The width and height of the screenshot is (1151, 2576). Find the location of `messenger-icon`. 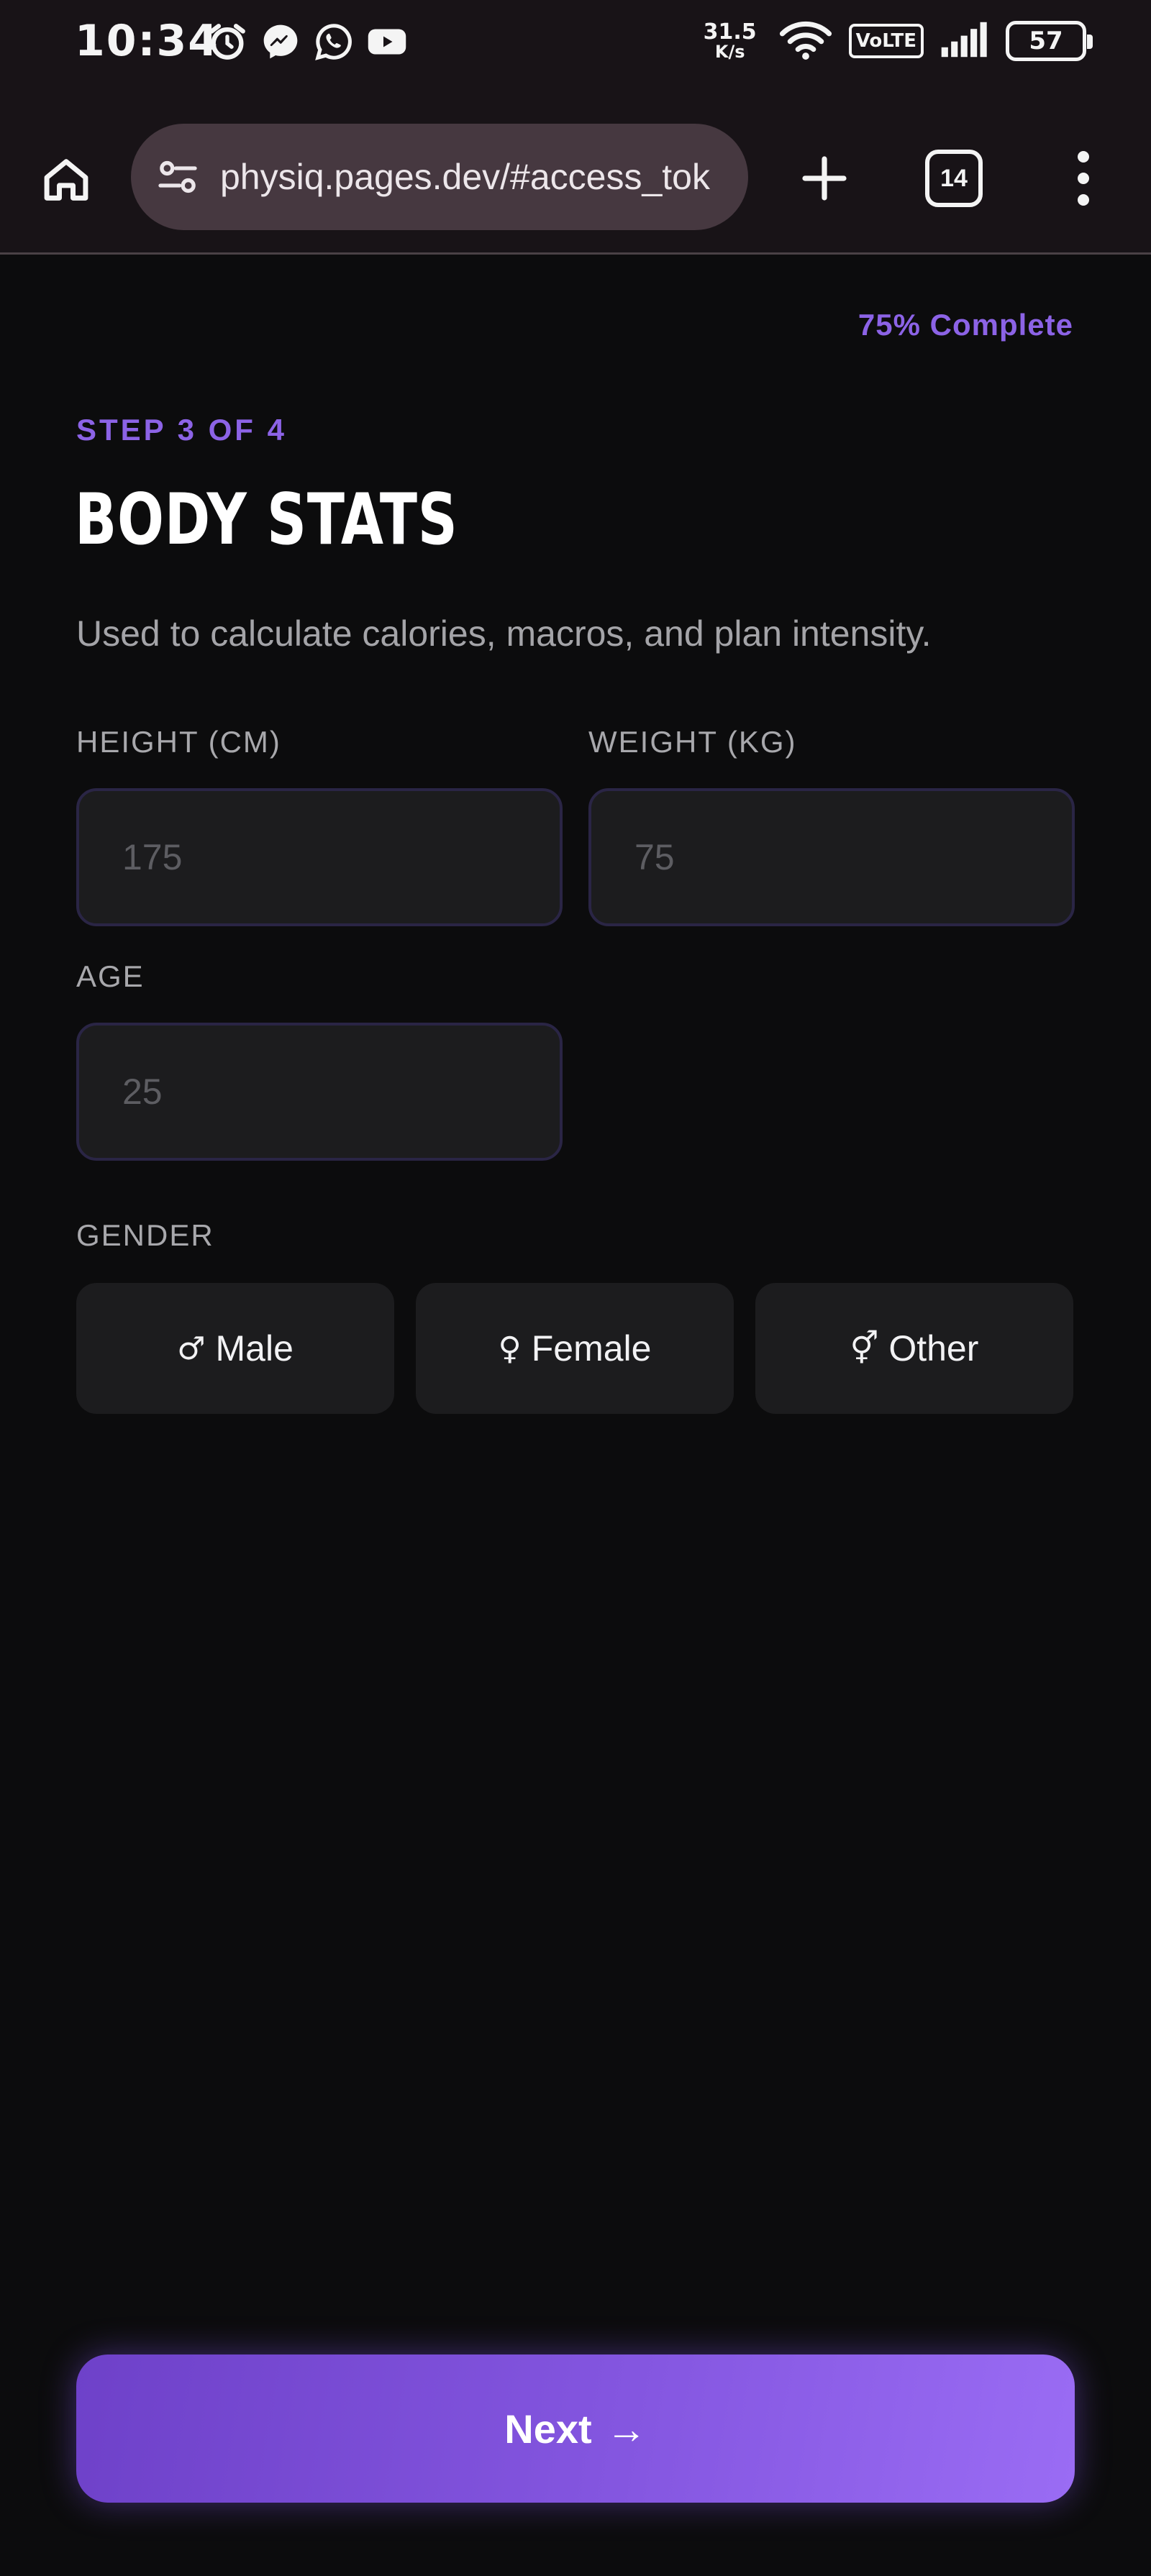

messenger-icon is located at coordinates (280, 41).